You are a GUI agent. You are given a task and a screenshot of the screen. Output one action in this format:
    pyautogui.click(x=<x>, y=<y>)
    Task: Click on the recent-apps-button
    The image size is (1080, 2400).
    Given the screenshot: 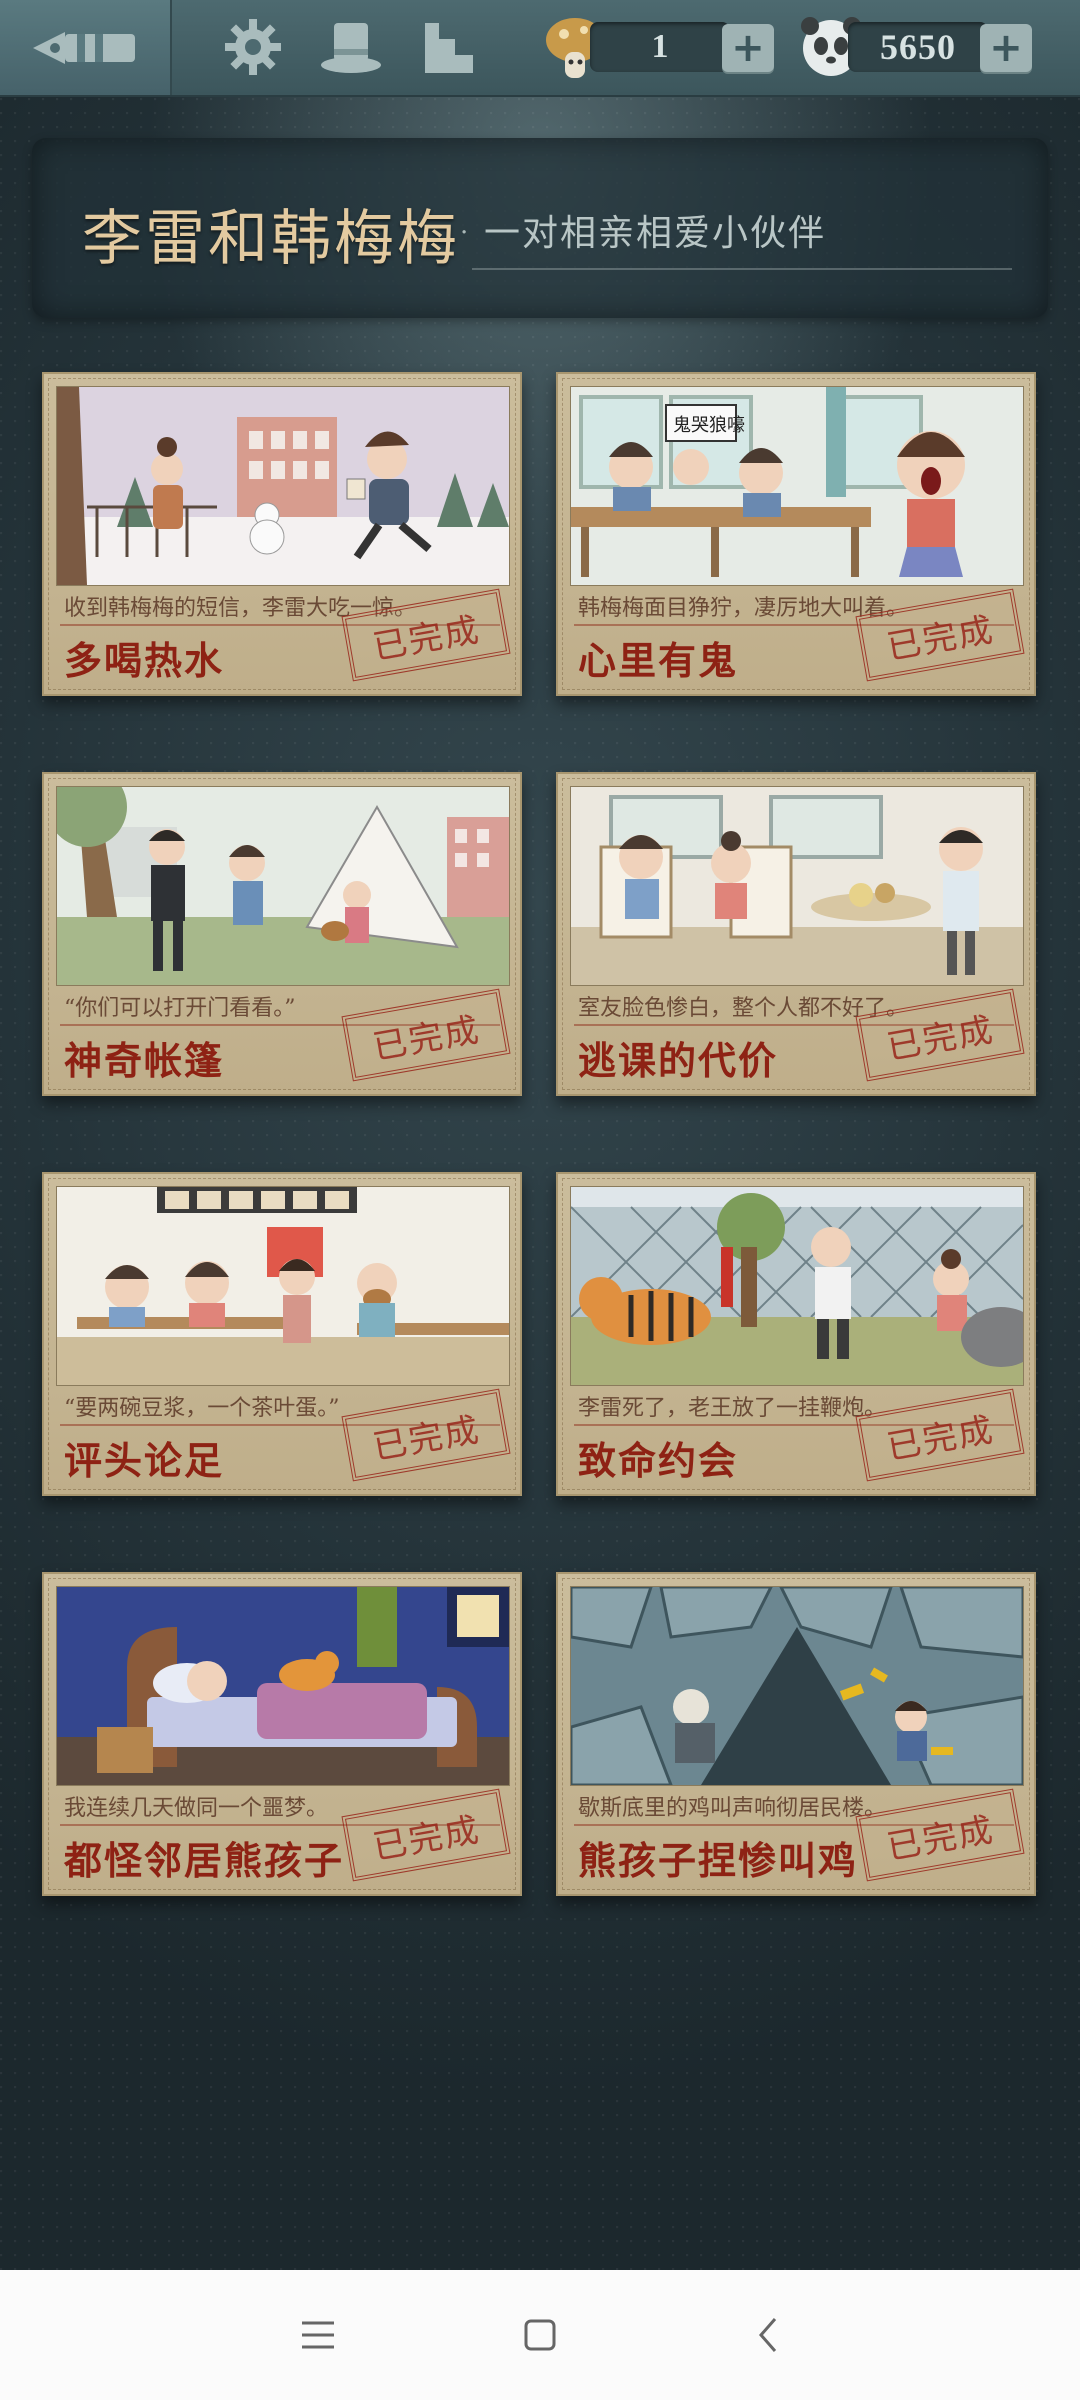 What is the action you would take?
    pyautogui.click(x=318, y=2335)
    